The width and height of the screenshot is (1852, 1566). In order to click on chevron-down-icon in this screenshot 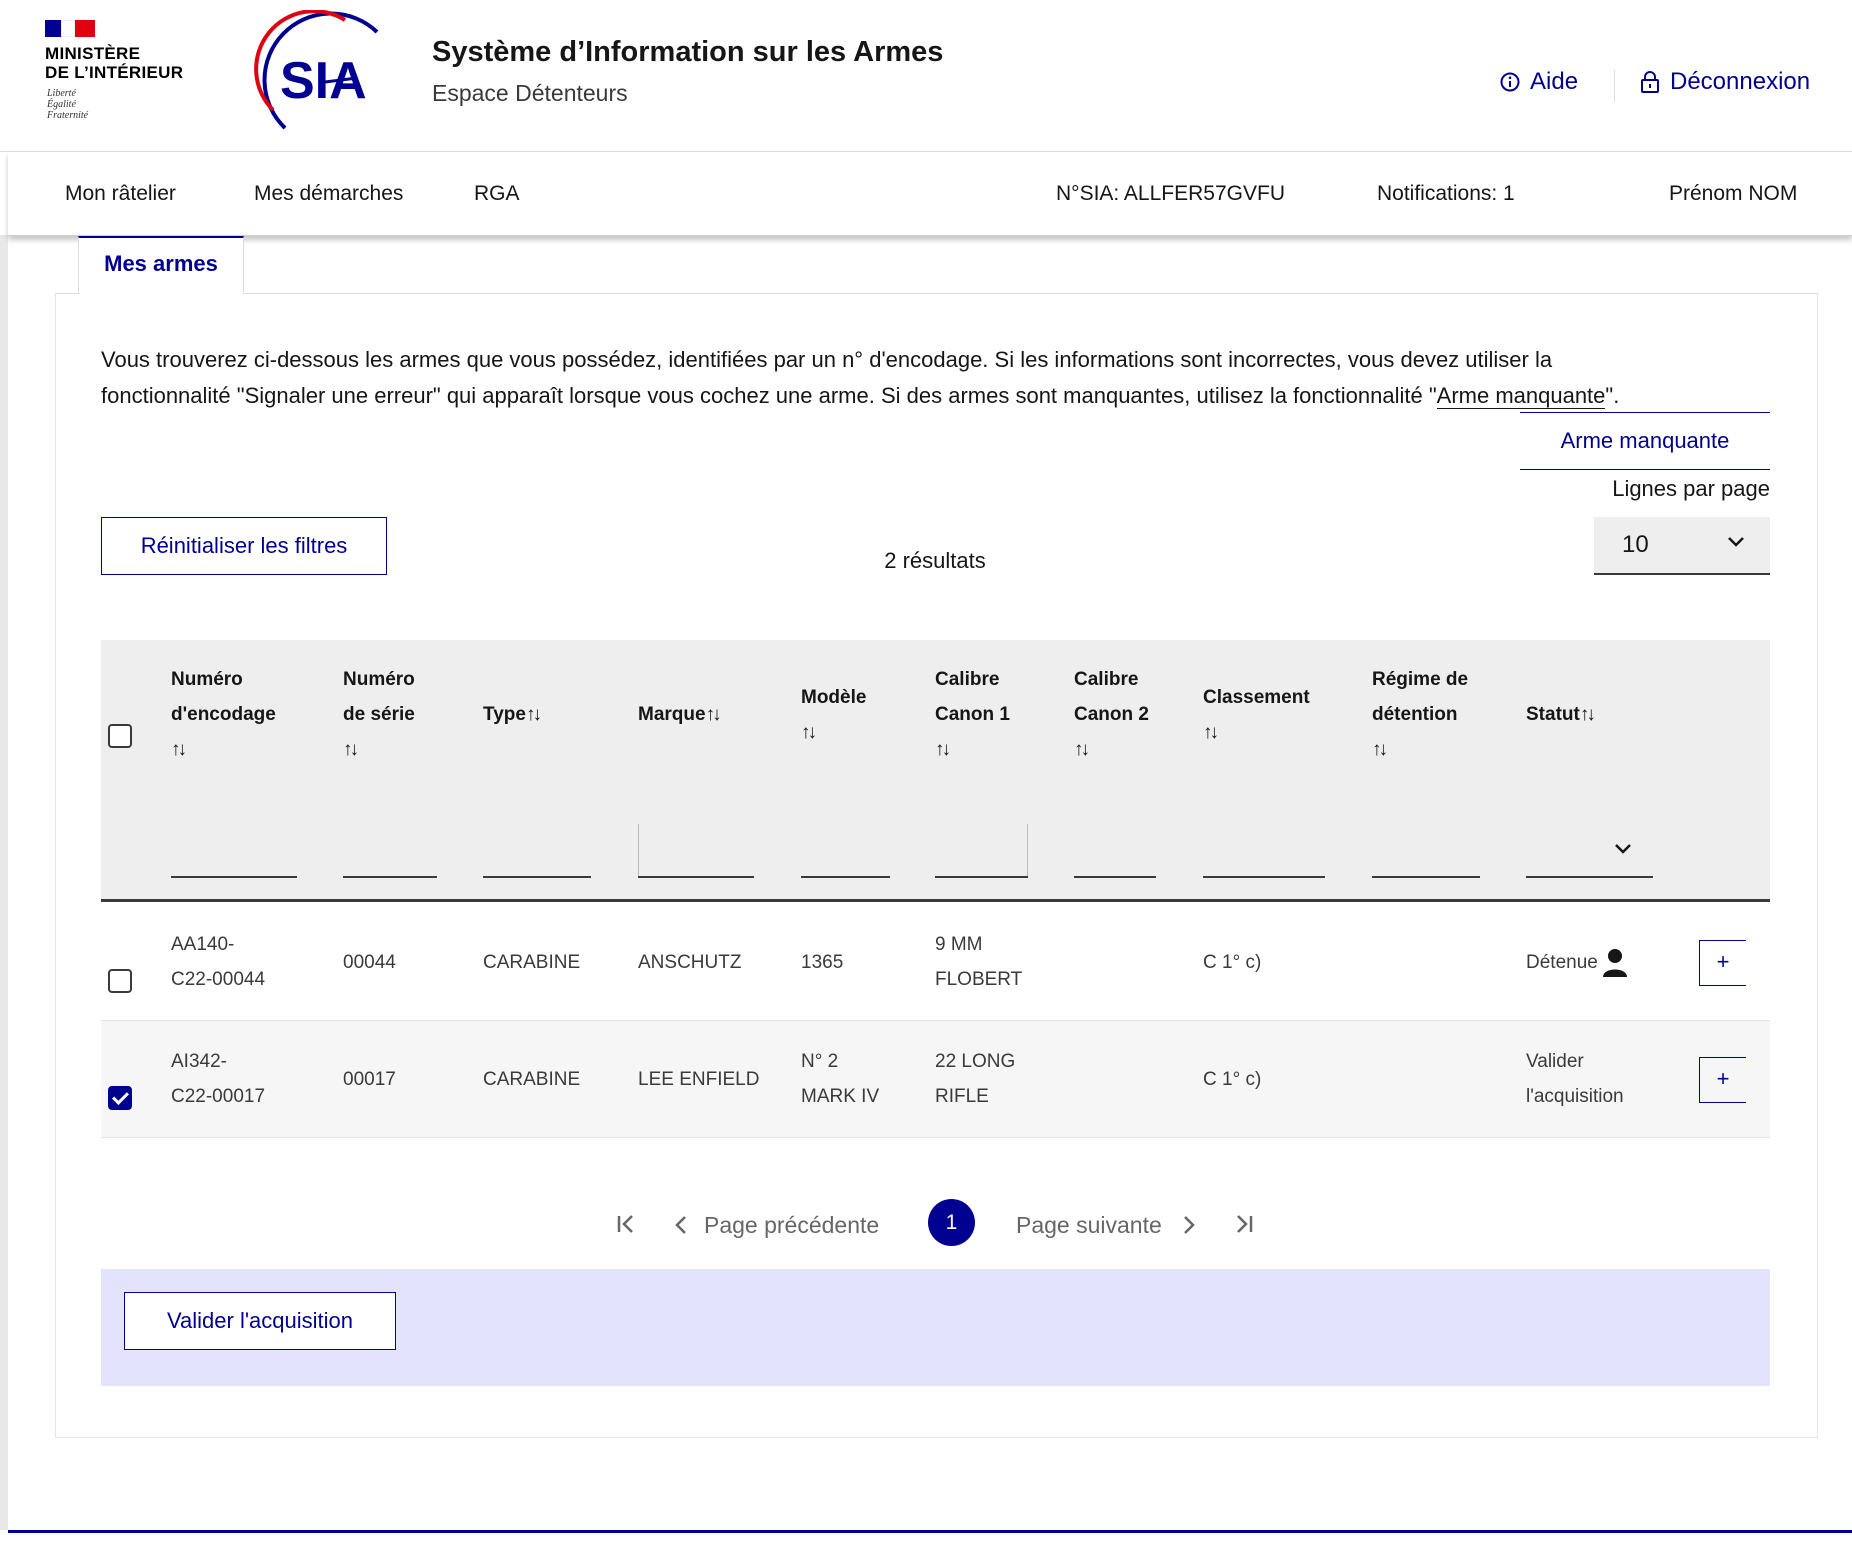, I will do `click(1623, 849)`.